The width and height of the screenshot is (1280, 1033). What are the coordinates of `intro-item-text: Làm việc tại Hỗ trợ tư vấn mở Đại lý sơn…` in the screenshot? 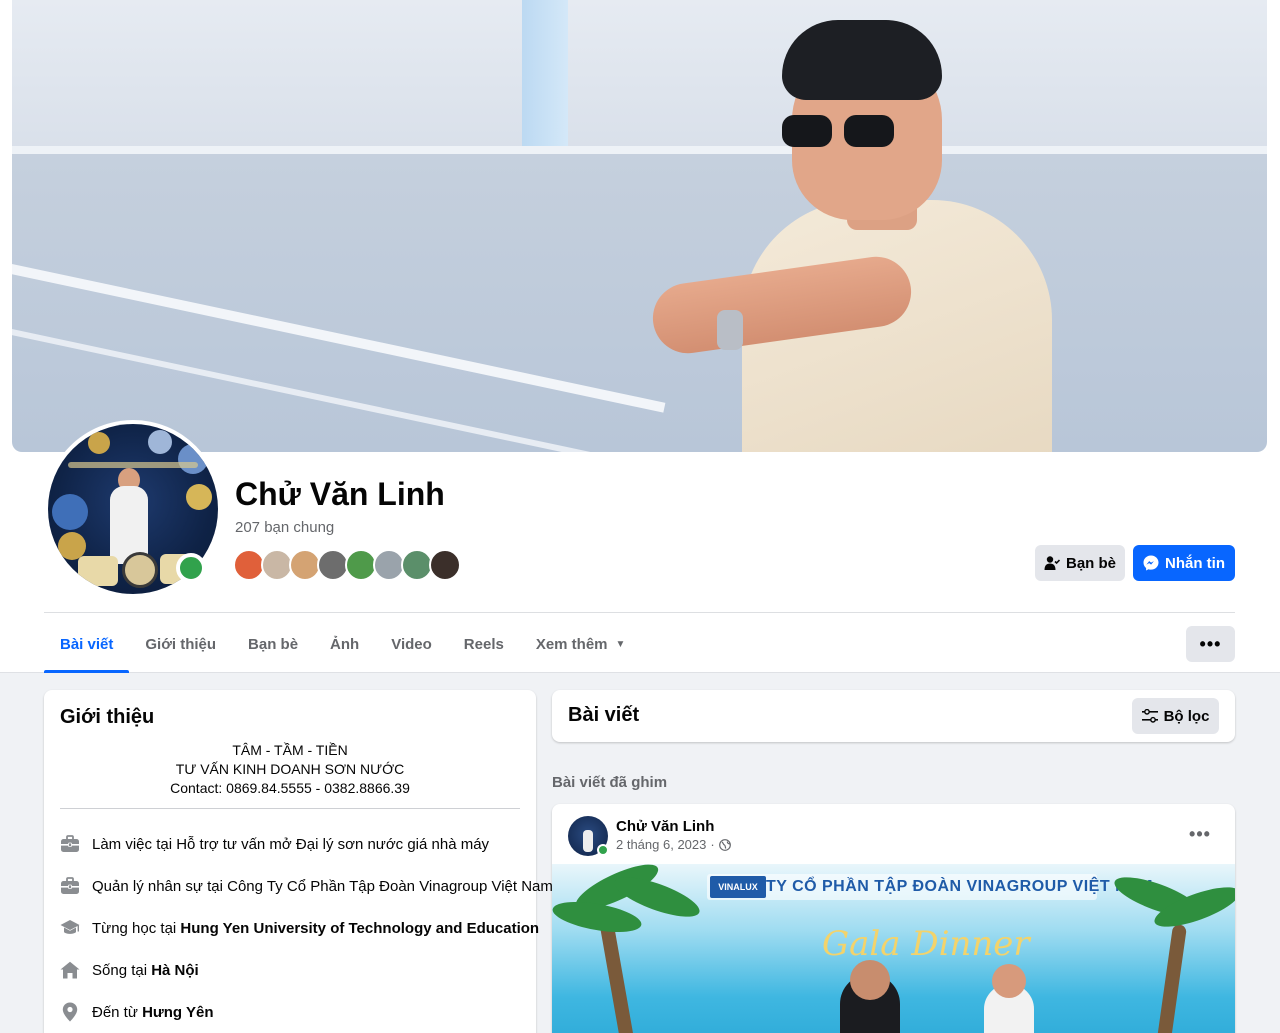 It's located at (291, 844).